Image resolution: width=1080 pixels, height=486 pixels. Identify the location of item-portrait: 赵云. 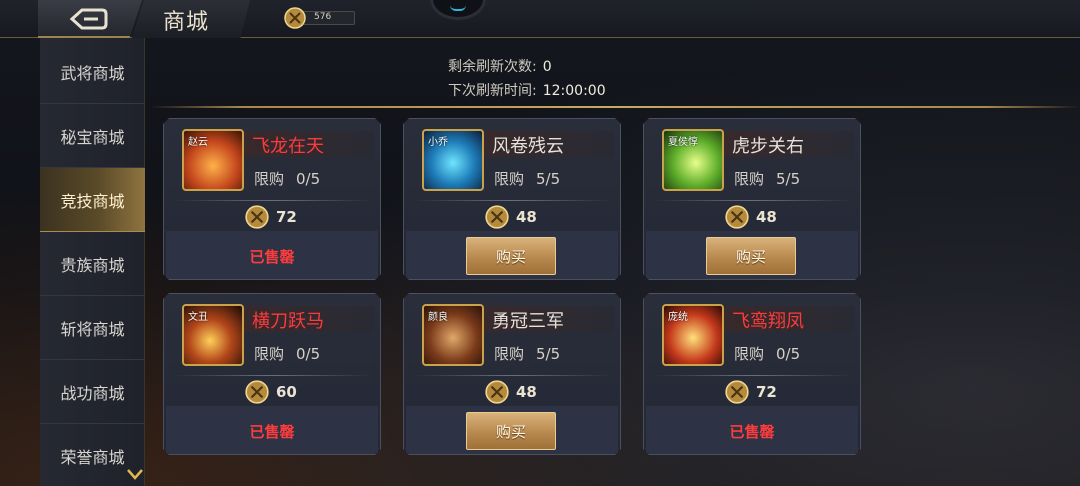
(213, 160).